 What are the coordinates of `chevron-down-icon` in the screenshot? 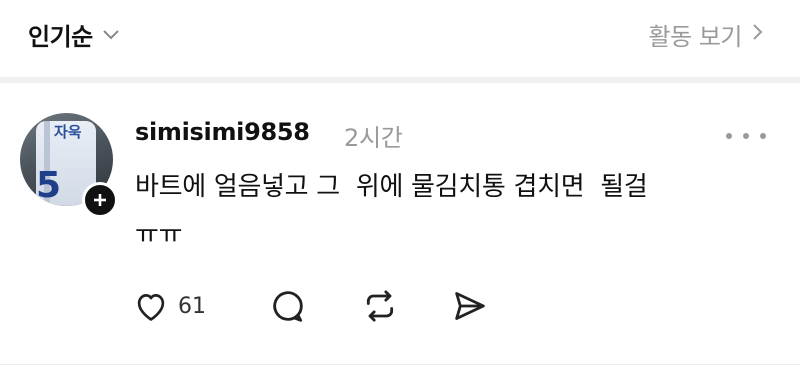 It's located at (111, 35).